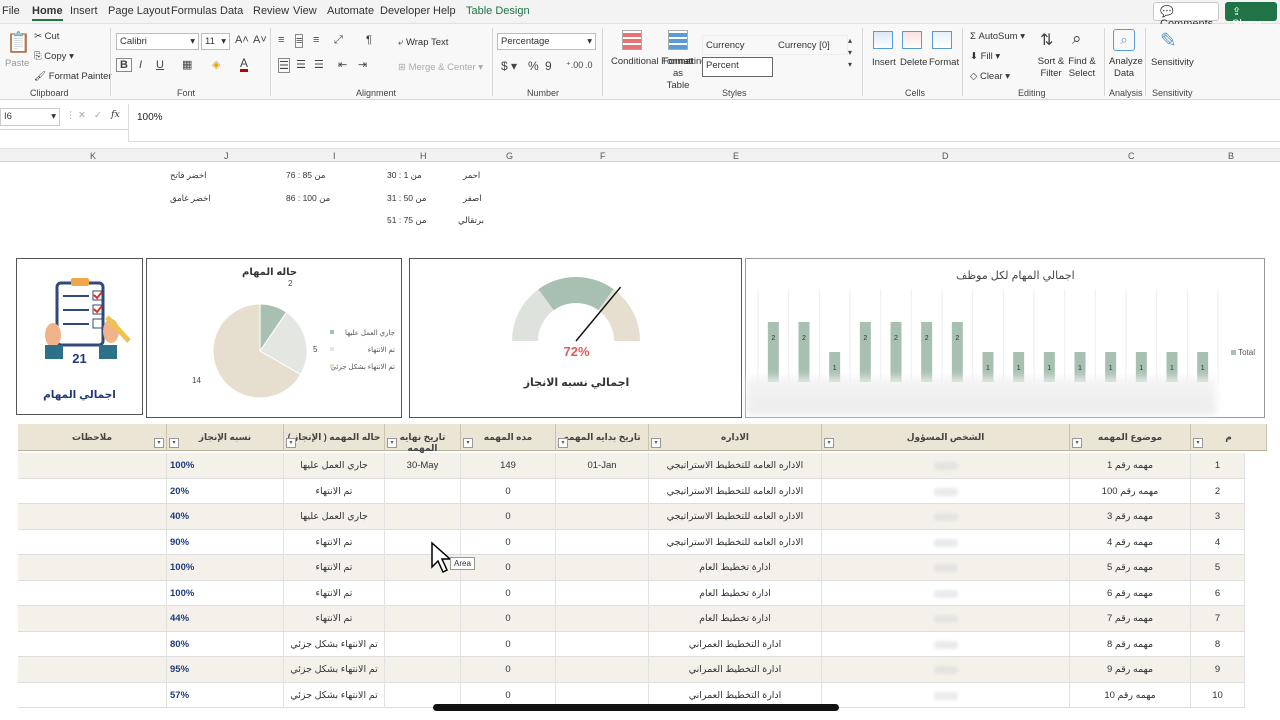  What do you see at coordinates (1218, 695) in the screenshot?
I see `cell-num: 10` at bounding box center [1218, 695].